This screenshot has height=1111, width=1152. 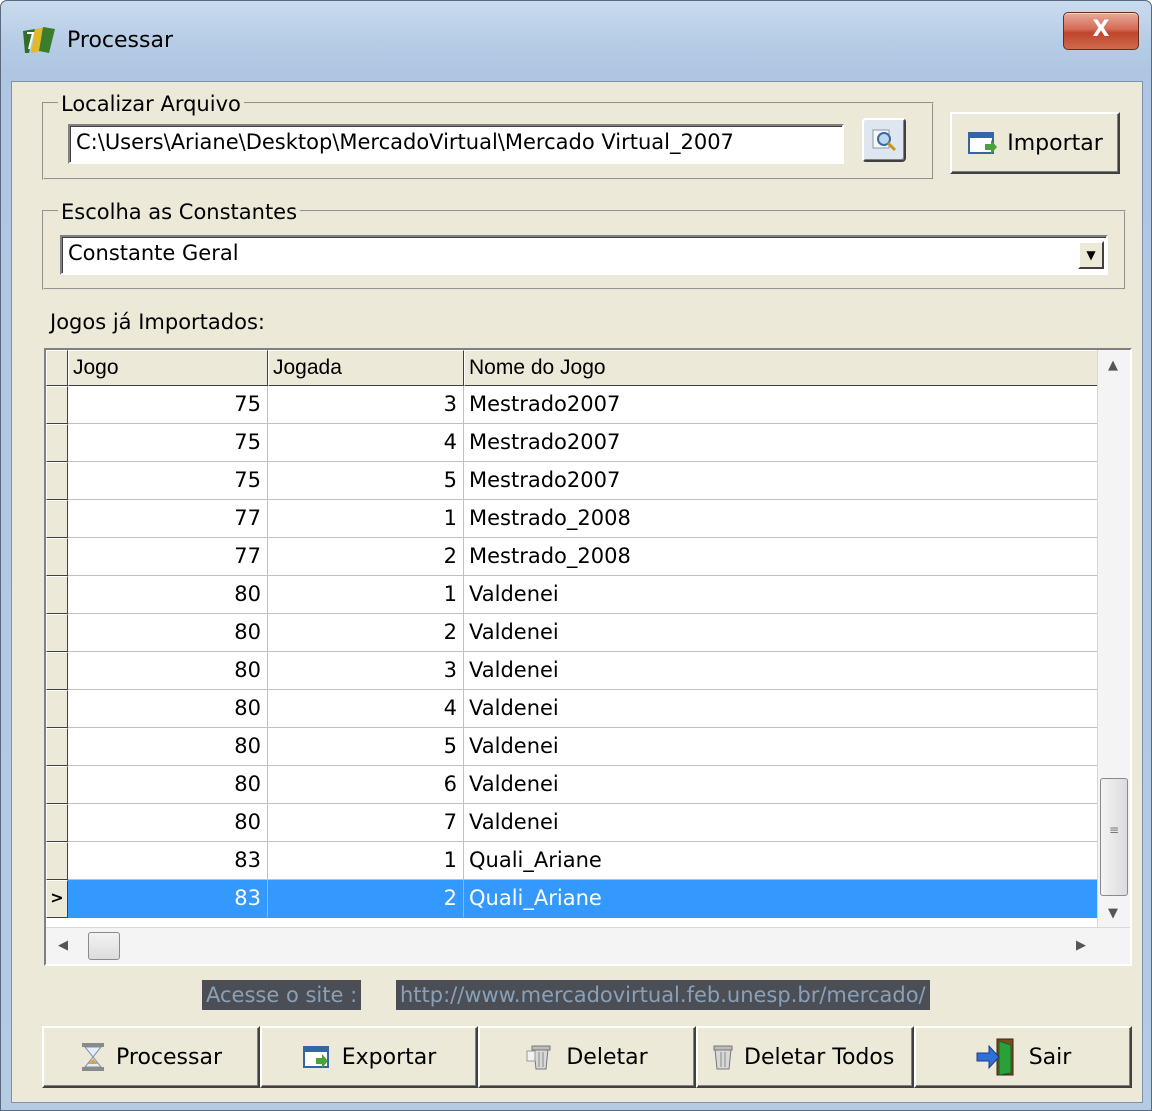 I want to click on table-row: 75 3 Mestrado2007, so click(x=572, y=405).